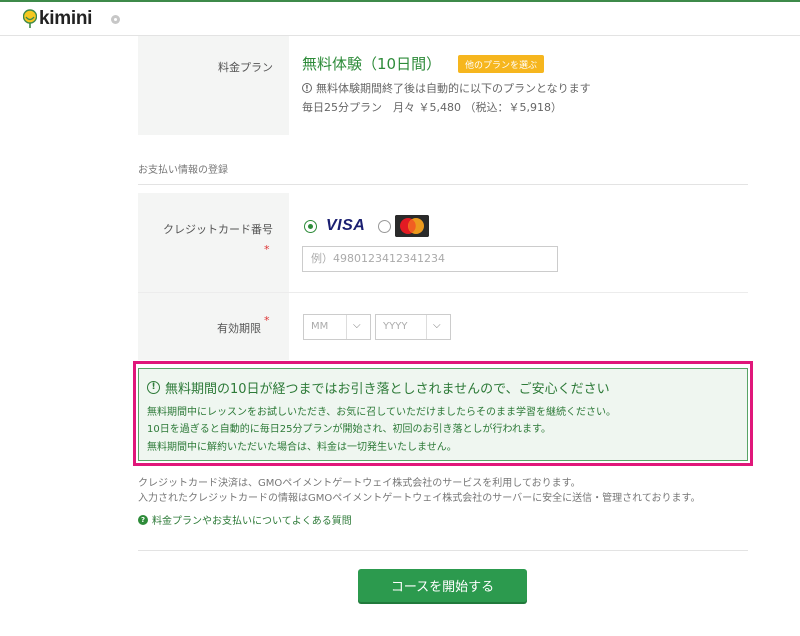 This screenshot has width=800, height=636. I want to click on faq-link-text: 料金プランやお支払いについてよくある質問, so click(252, 521).